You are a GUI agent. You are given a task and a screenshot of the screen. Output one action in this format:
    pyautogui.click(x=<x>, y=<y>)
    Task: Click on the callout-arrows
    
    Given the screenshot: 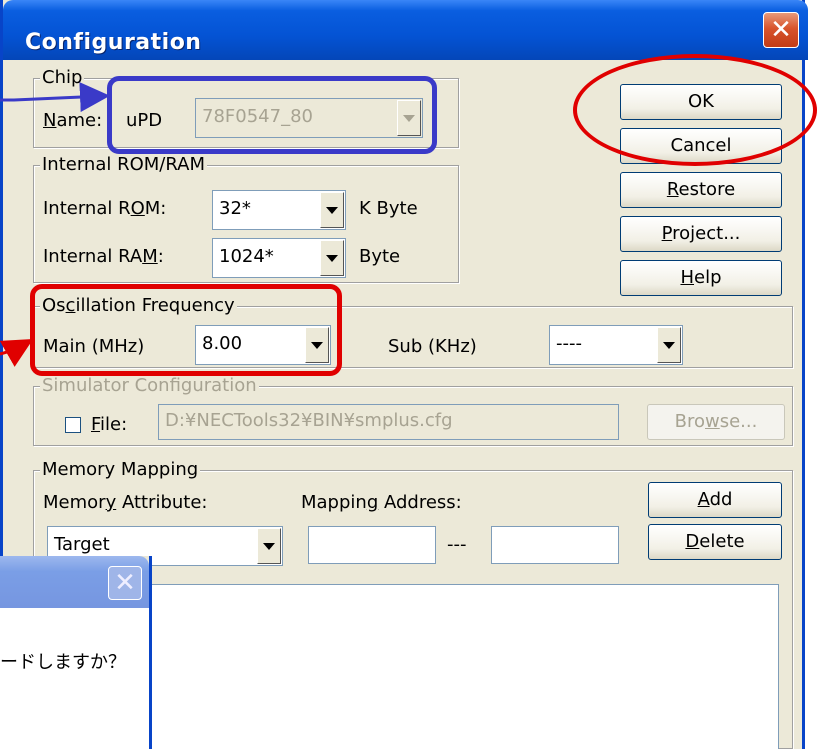 What is the action you would take?
    pyautogui.click(x=55, y=224)
    